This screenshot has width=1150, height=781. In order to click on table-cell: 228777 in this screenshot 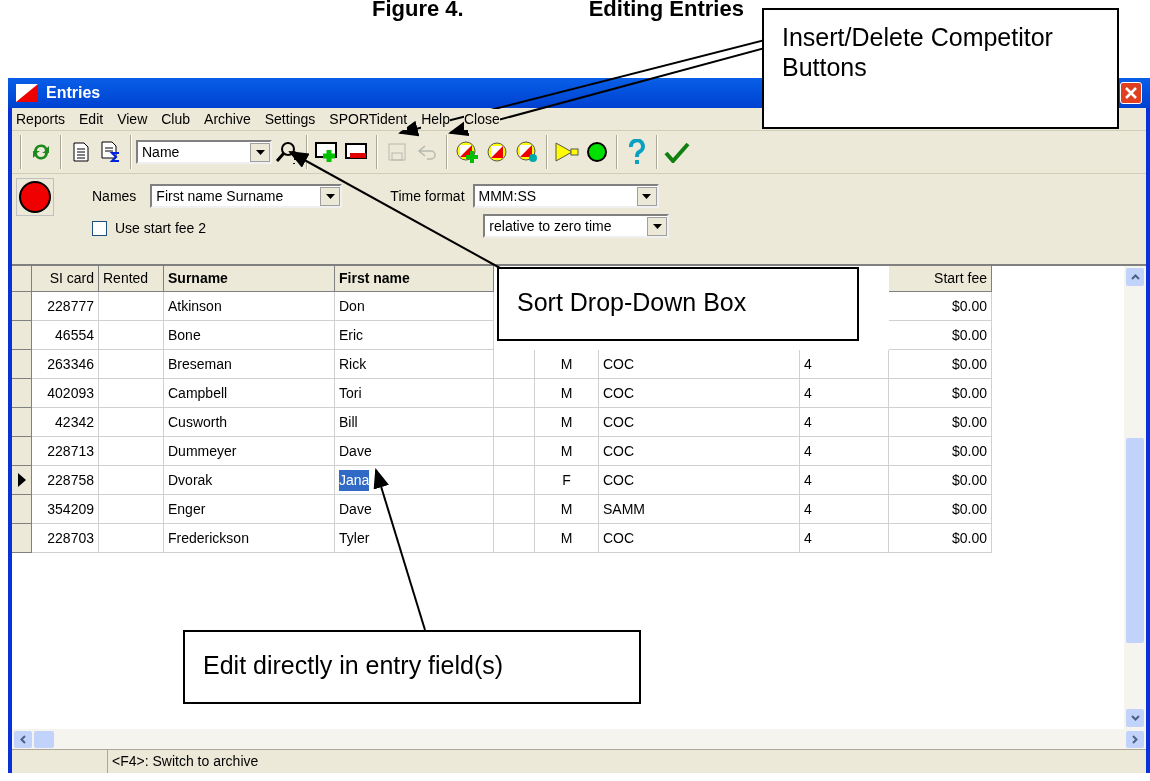, I will do `click(65, 306)`.